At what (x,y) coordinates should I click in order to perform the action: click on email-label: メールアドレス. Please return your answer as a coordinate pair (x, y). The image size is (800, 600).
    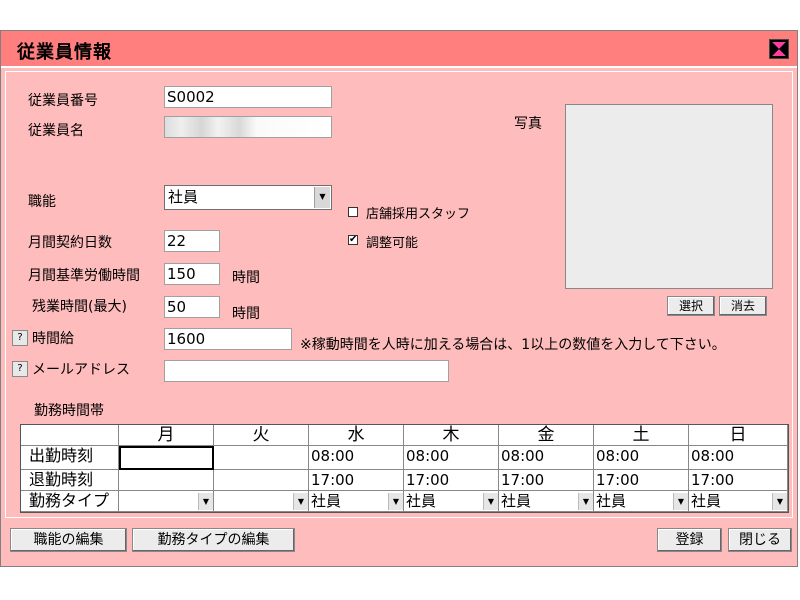
    Looking at the image, I should click on (81, 370).